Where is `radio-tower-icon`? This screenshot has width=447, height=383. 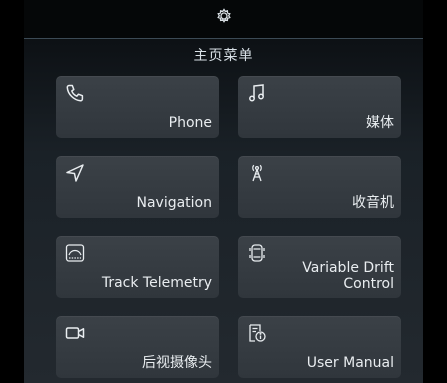 radio-tower-icon is located at coordinates (257, 173).